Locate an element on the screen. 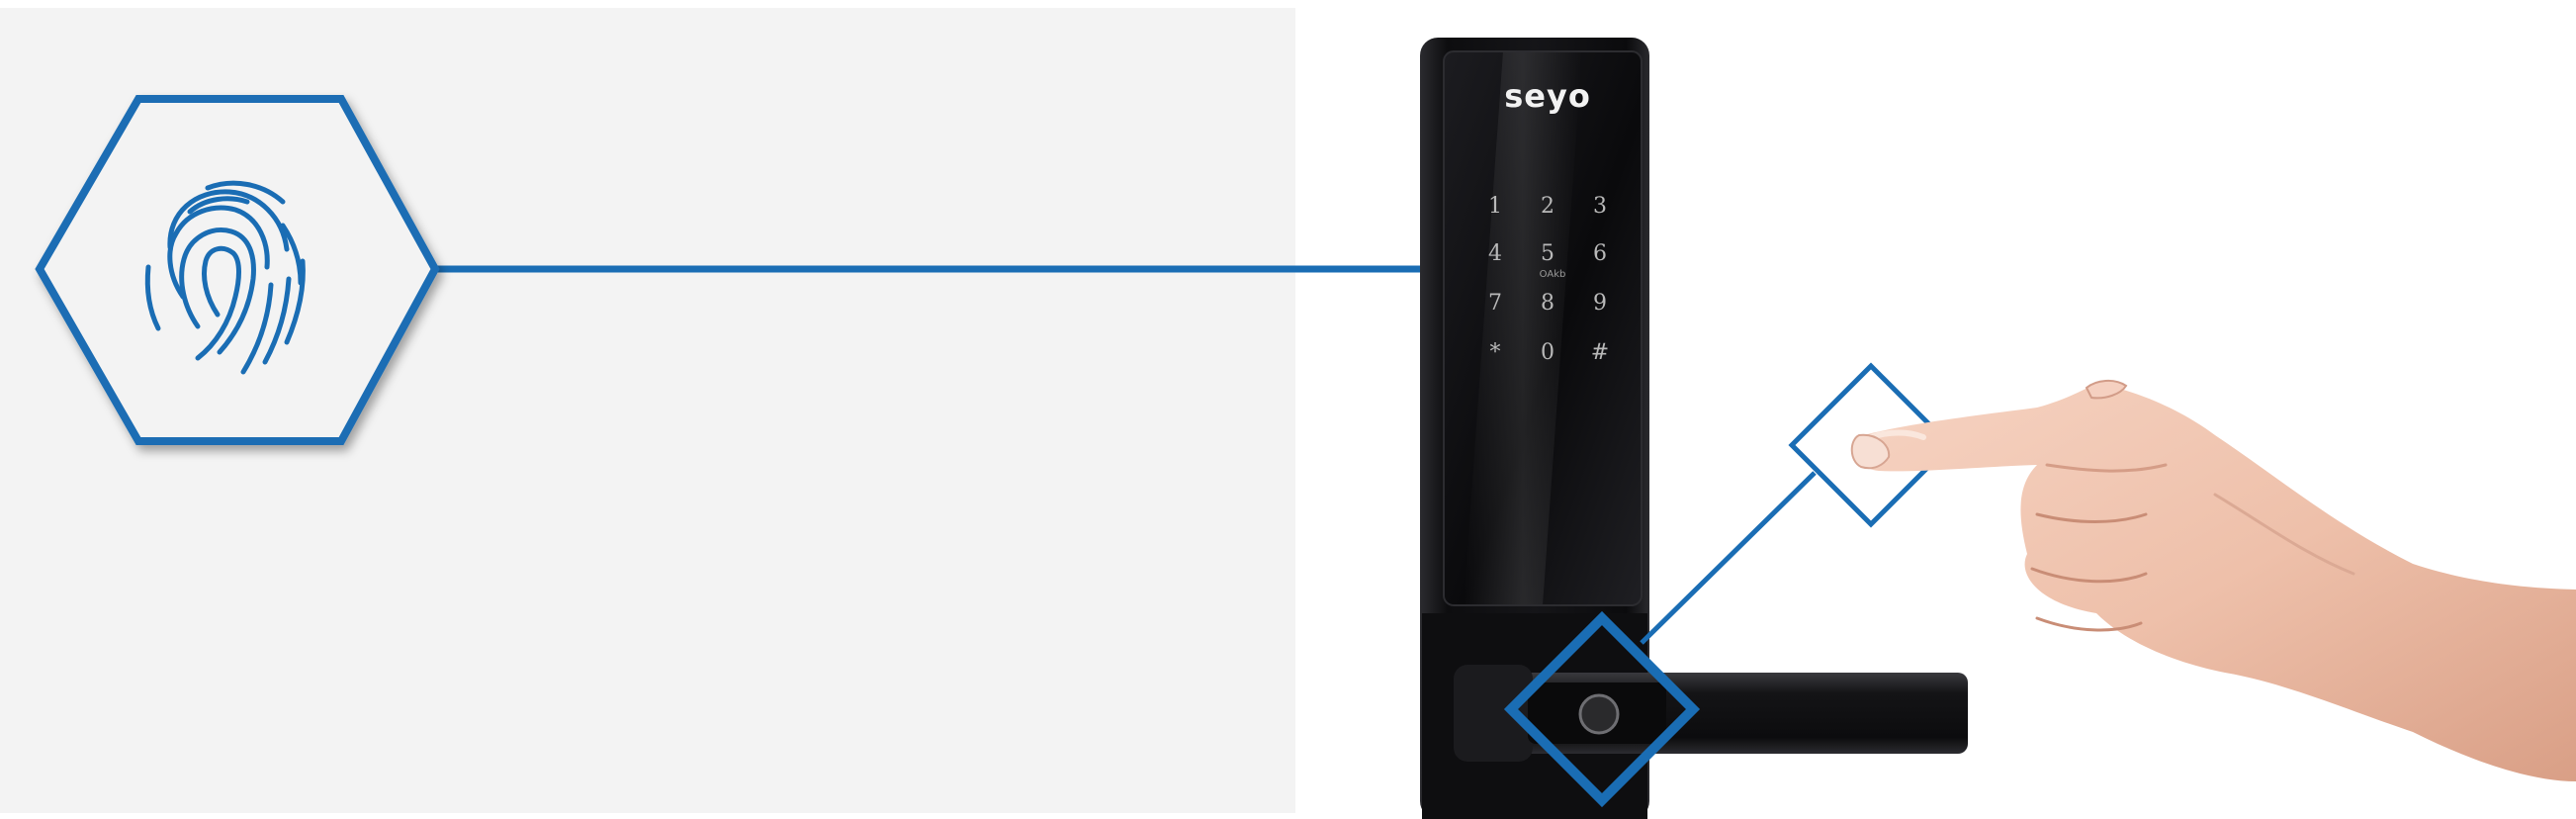 This screenshot has width=2576, height=819. lock-handle is located at coordinates (1711, 713).